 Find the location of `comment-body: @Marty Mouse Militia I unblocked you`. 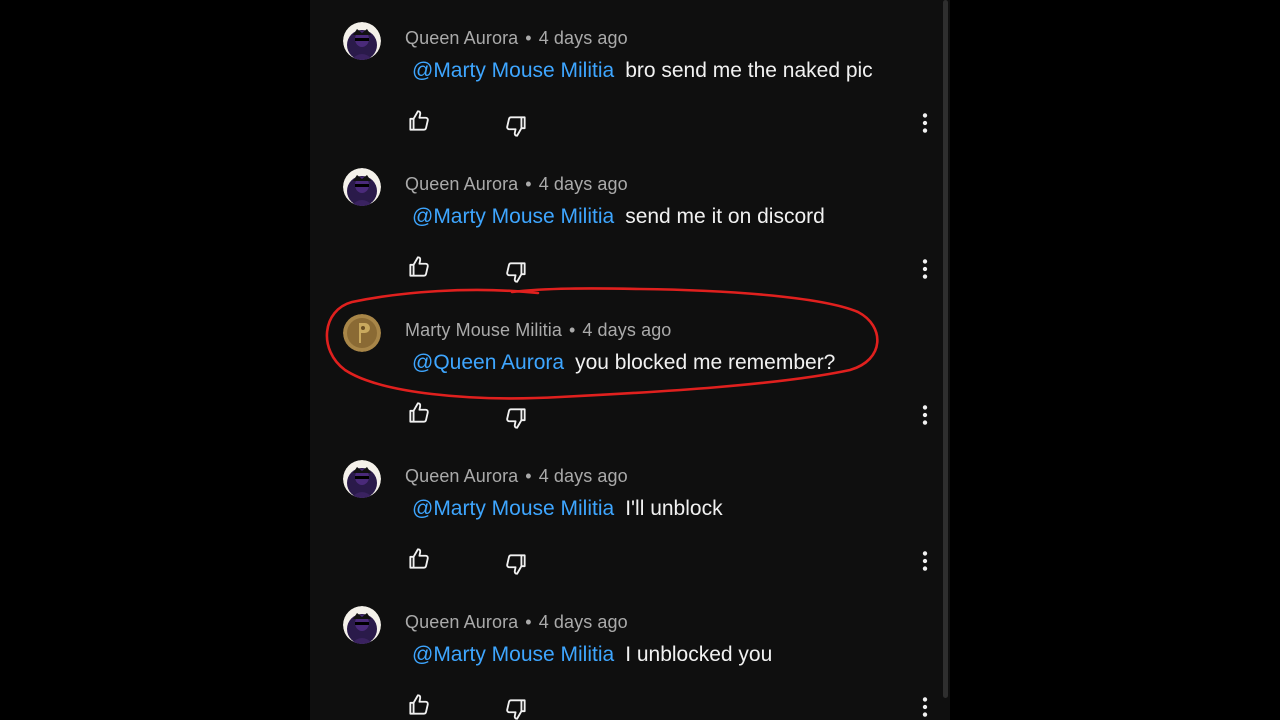

comment-body: @Marty Mouse Militia I unblocked you is located at coordinates (592, 655).